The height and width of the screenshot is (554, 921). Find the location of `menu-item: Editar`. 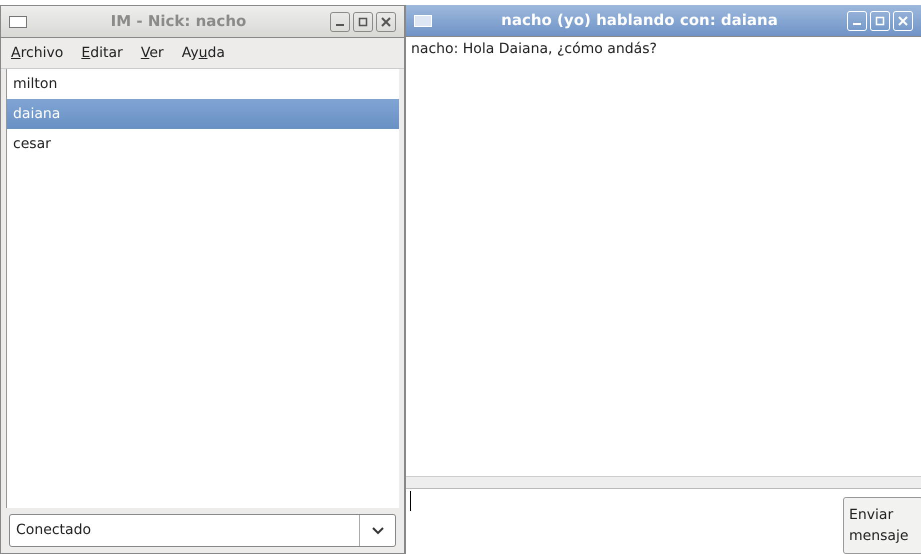

menu-item: Editar is located at coordinates (102, 53).